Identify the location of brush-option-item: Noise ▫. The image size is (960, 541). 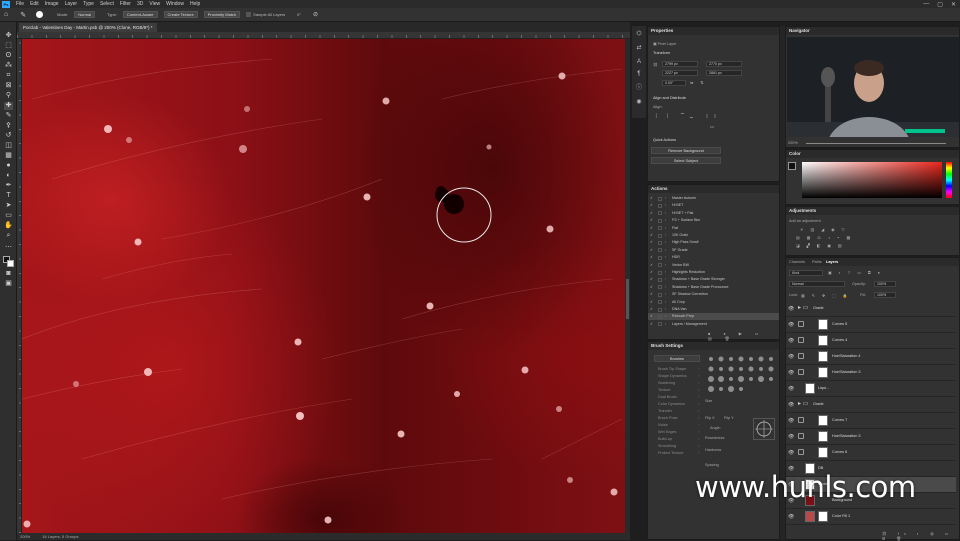
(680, 425).